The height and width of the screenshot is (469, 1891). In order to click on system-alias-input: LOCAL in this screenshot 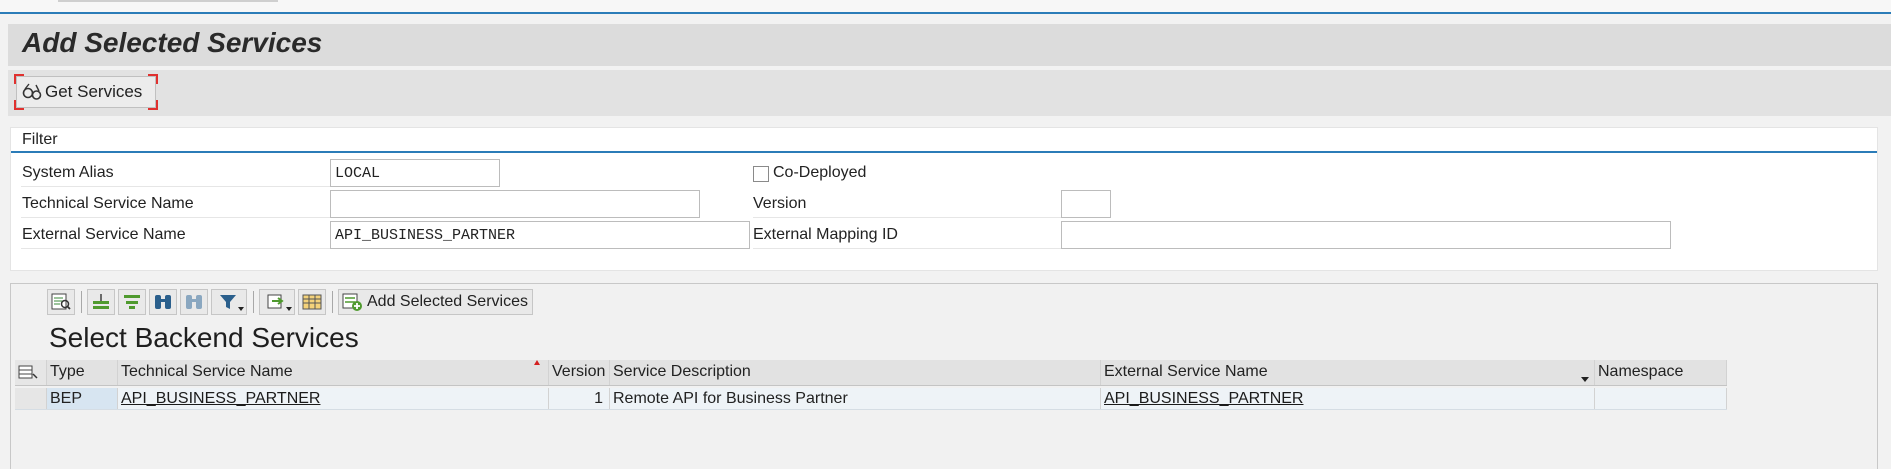, I will do `click(415, 173)`.